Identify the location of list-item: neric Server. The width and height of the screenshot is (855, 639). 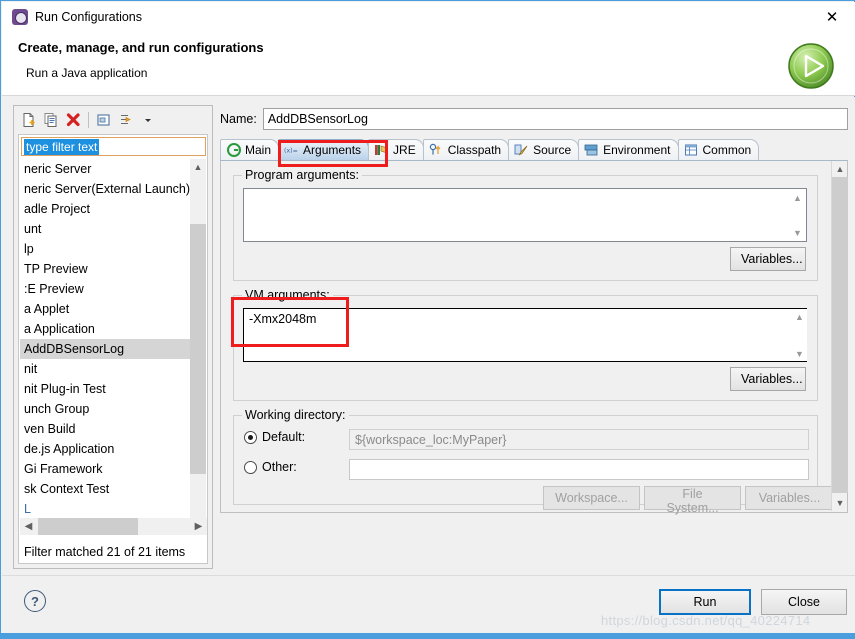
(105, 169).